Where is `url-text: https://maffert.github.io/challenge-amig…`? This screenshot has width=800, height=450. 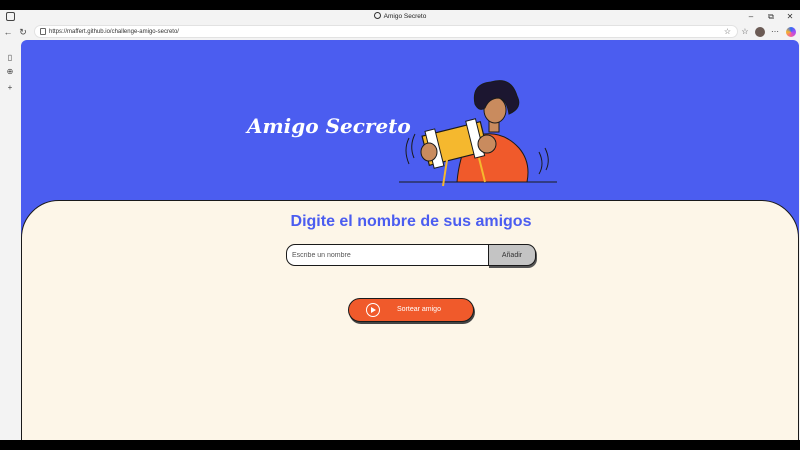 url-text: https://maffert.github.io/challenge-amig… is located at coordinates (114, 32).